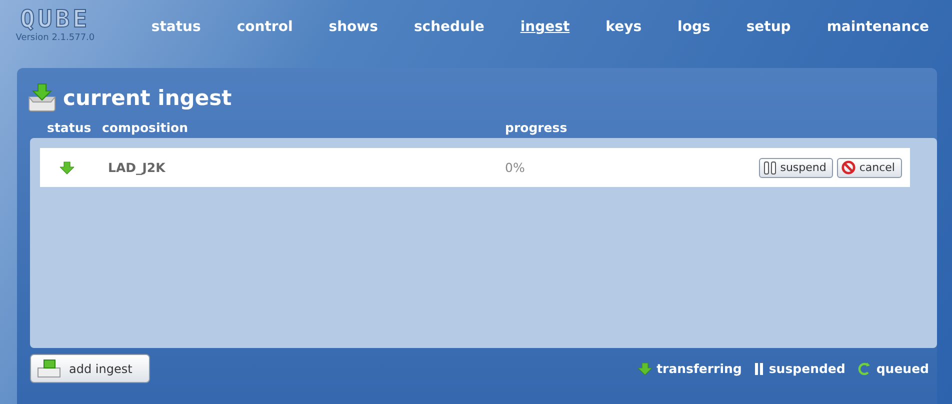 The height and width of the screenshot is (404, 952). Describe the element at coordinates (623, 27) in the screenshot. I see `nav-tab: keys` at that location.